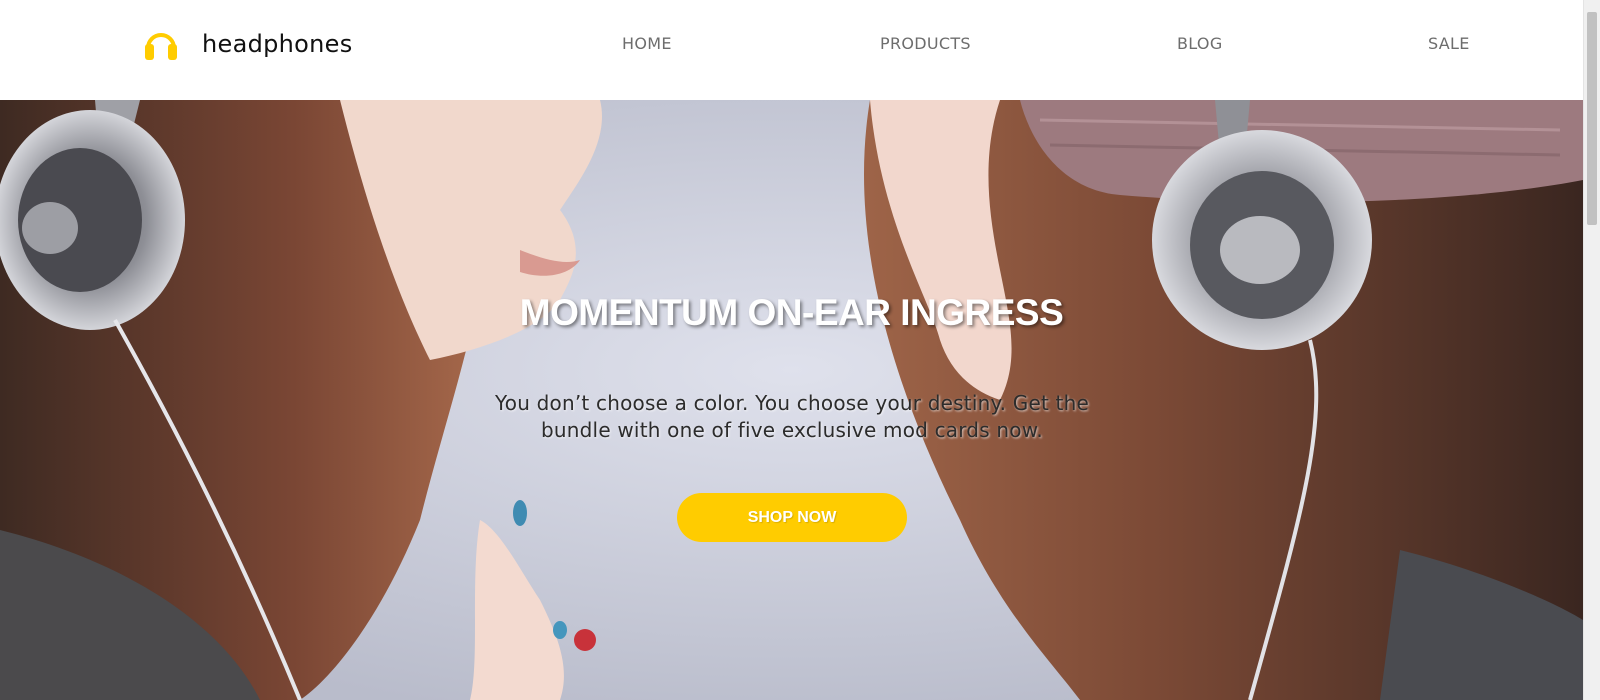 This screenshot has width=1600, height=700. Describe the element at coordinates (792, 517) in the screenshot. I see `shop-now-button: SHOP NOW` at that location.